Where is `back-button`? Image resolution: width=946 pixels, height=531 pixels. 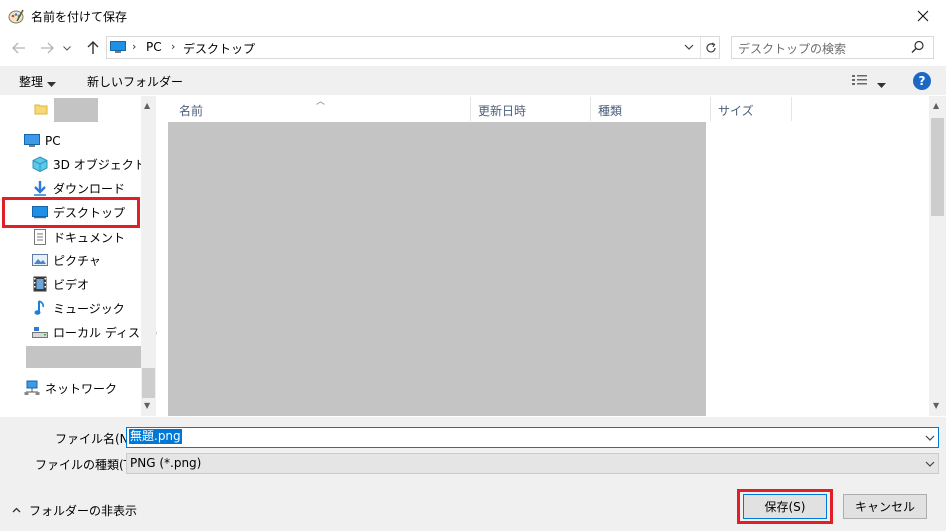 back-button is located at coordinates (19, 48).